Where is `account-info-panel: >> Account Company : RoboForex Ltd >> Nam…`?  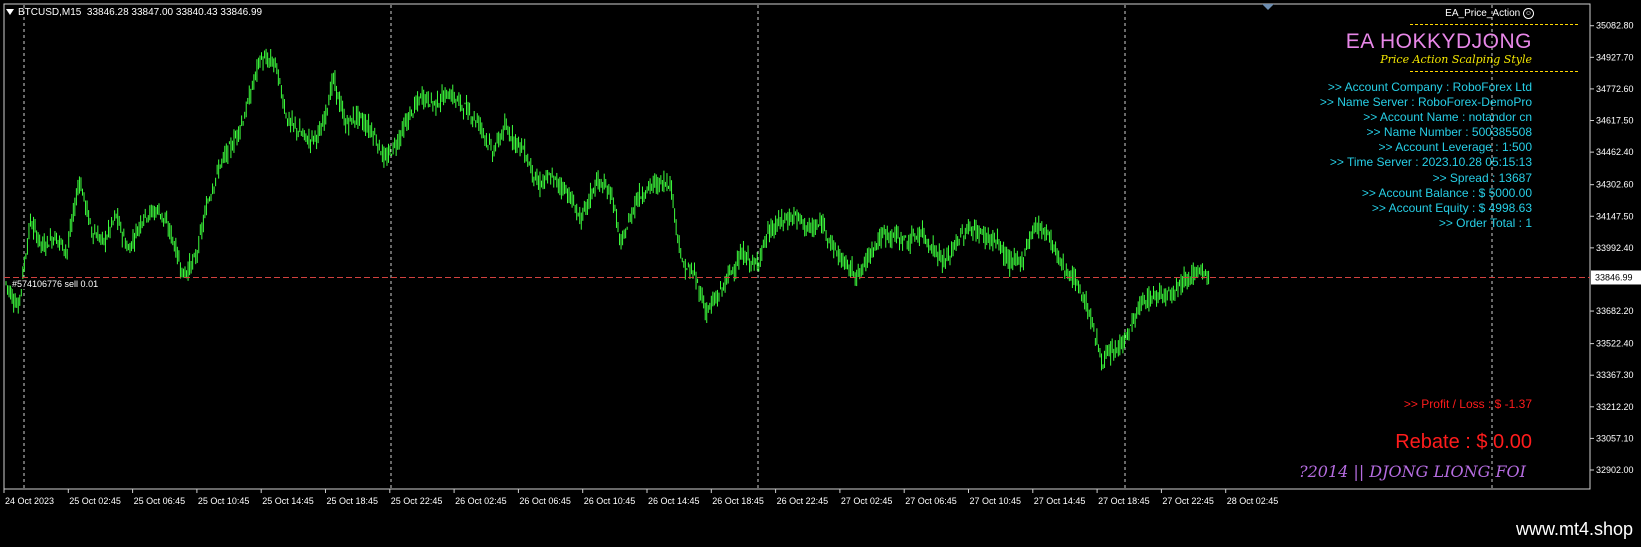 account-info-panel: >> Account Company : RoboForex Ltd >> Nam… is located at coordinates (1426, 155).